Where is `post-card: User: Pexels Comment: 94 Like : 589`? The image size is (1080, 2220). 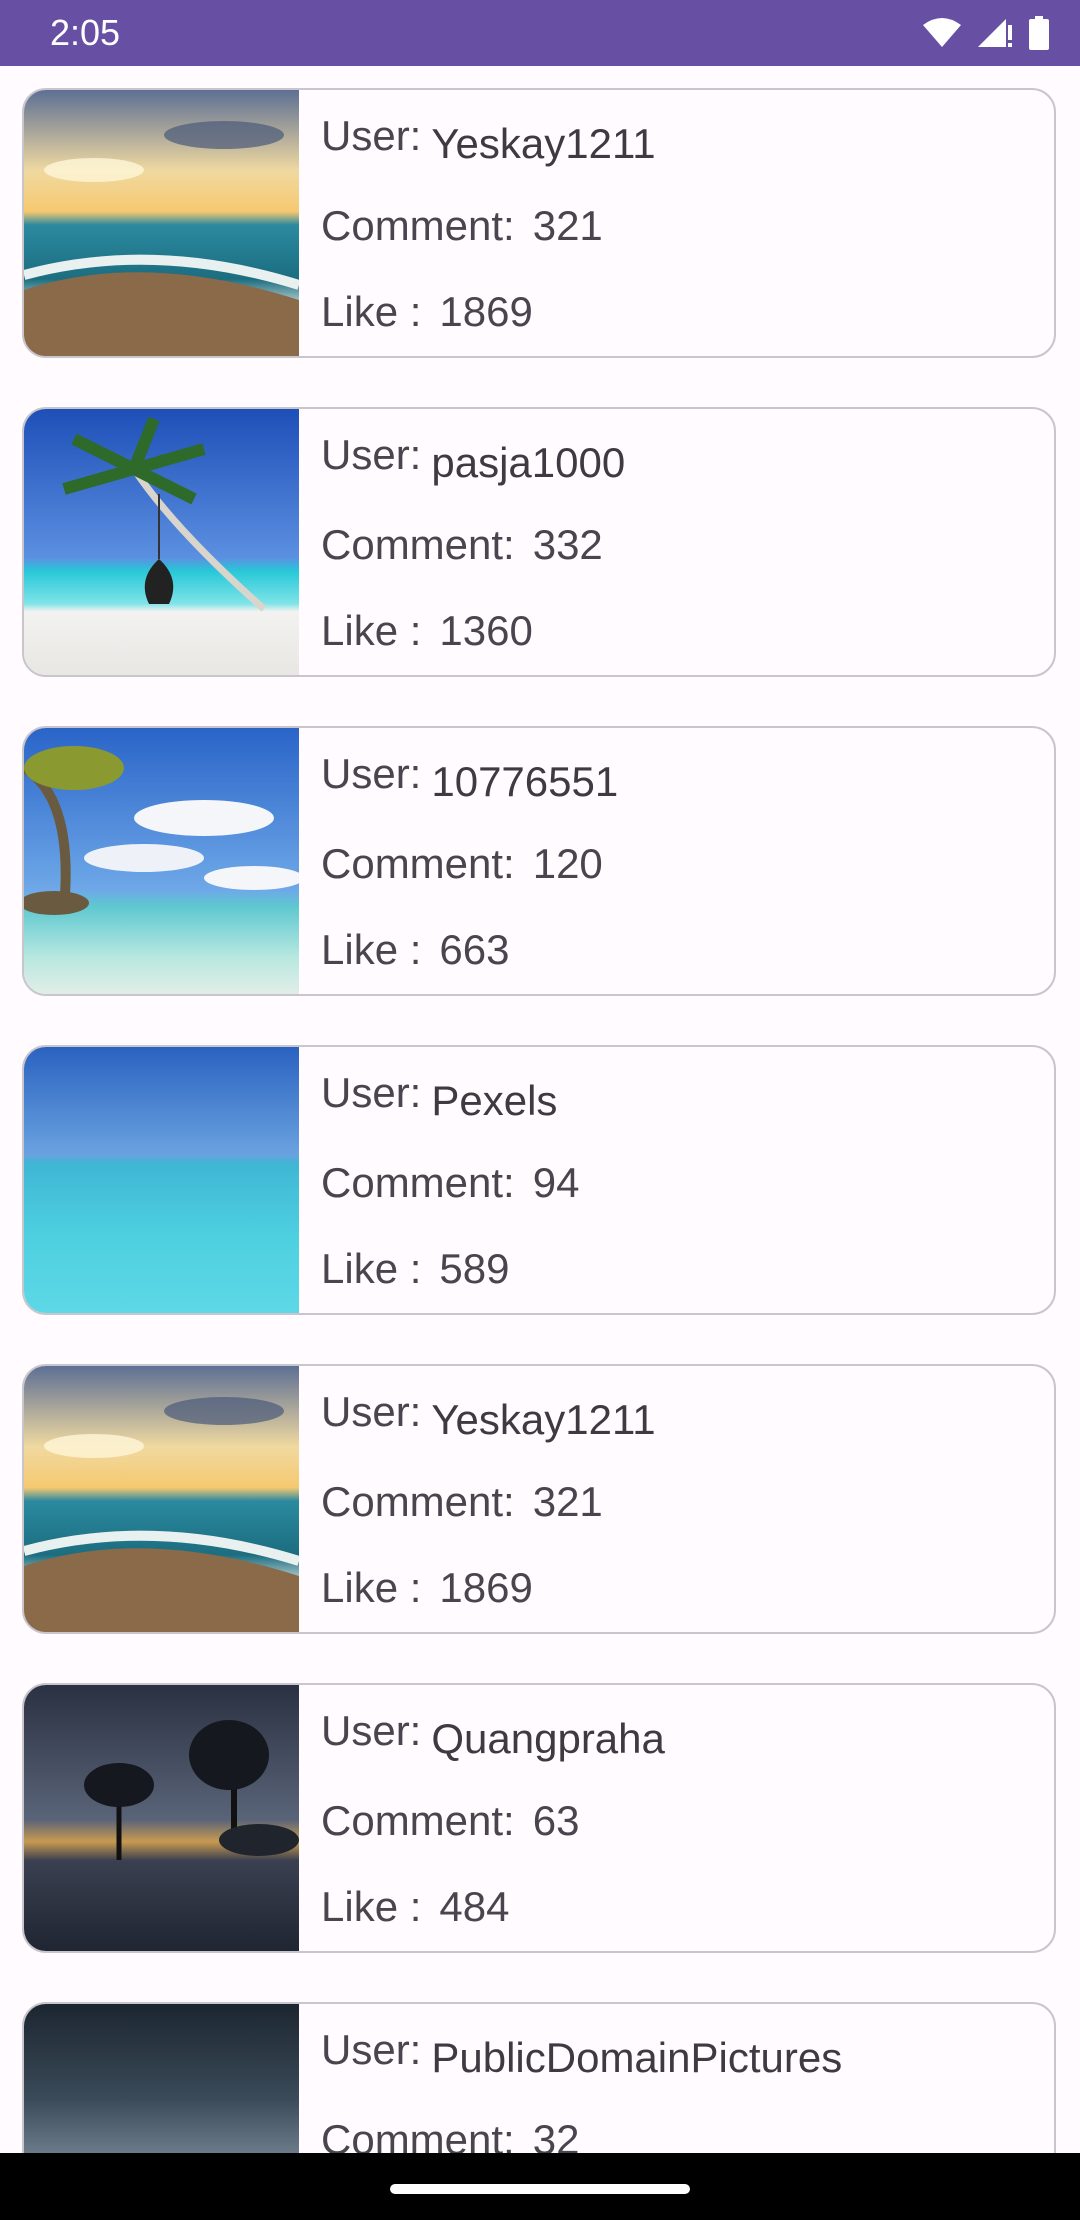
post-card: User: Pexels Comment: 94 Like : 589 is located at coordinates (539, 1180).